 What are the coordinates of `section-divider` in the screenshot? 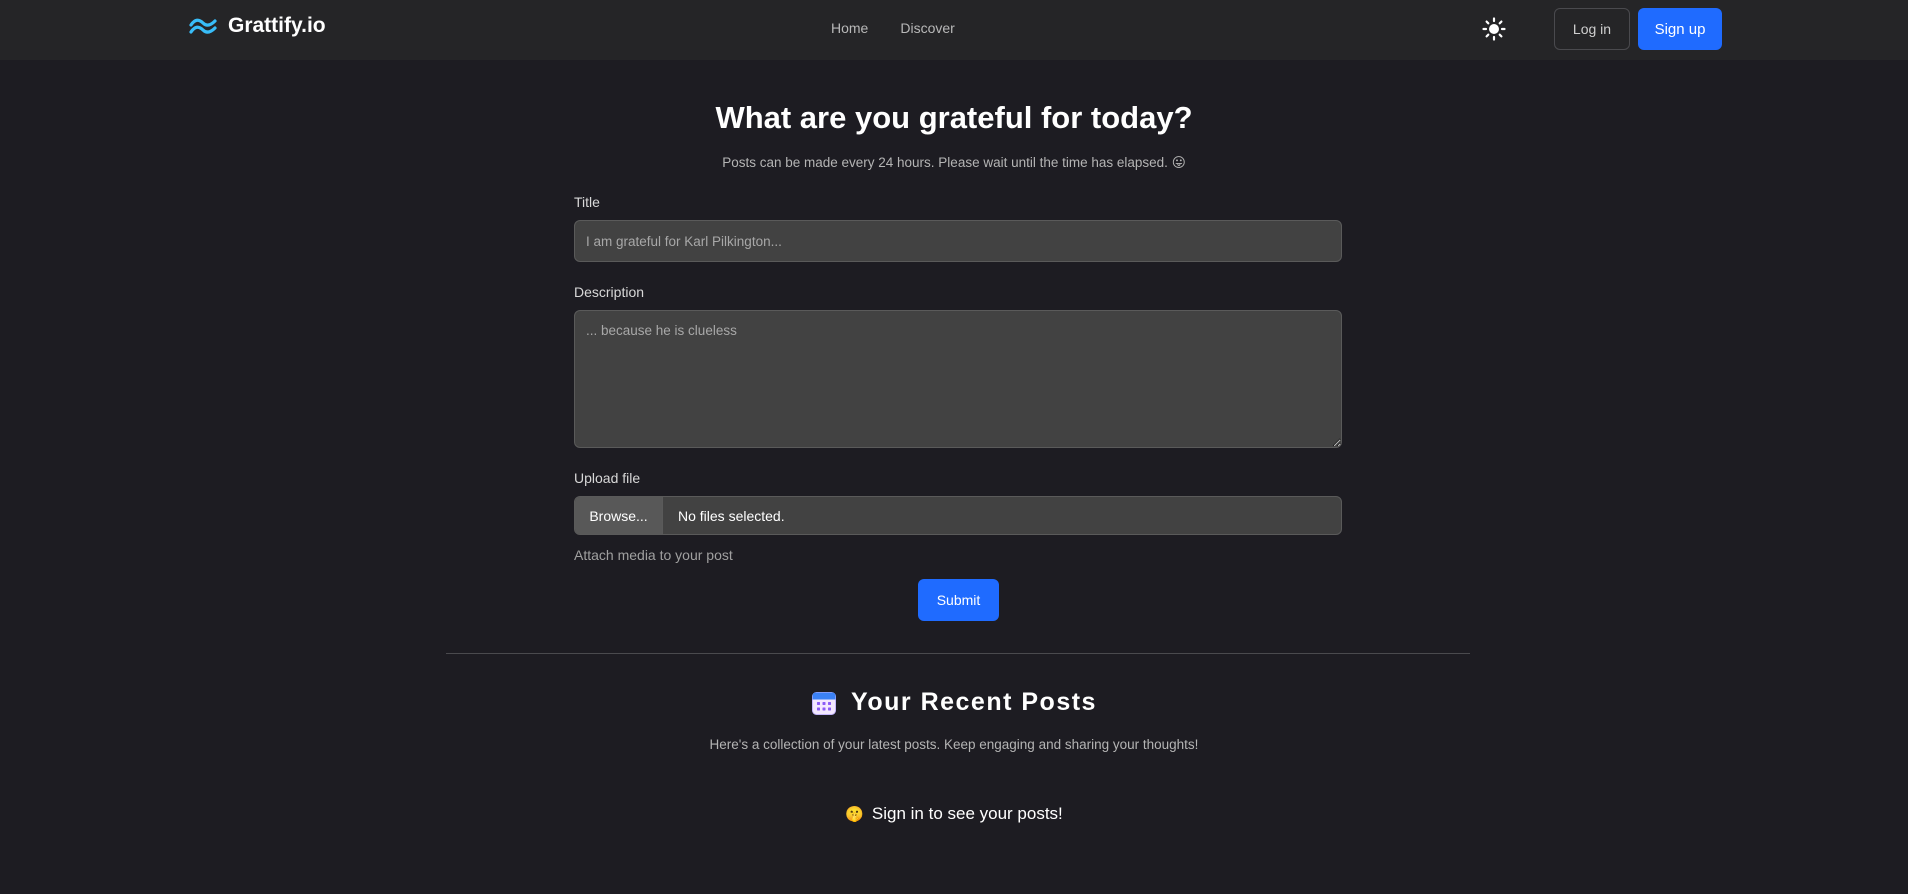 It's located at (958, 653).